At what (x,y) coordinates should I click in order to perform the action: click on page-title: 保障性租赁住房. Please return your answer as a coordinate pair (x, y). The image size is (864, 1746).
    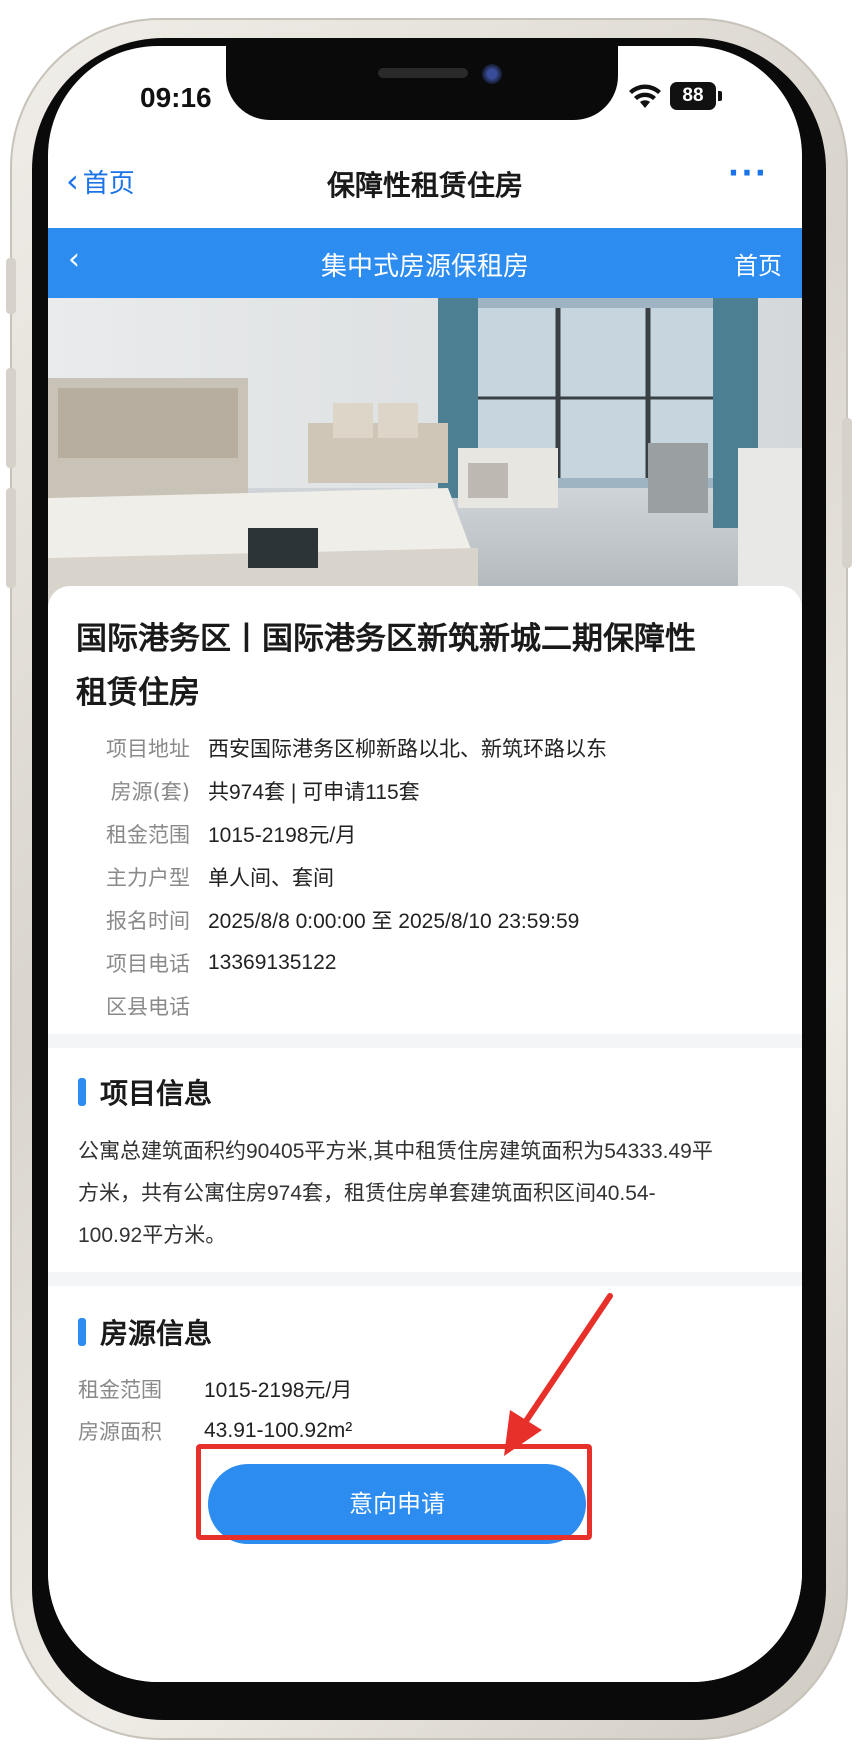
    Looking at the image, I should click on (424, 185).